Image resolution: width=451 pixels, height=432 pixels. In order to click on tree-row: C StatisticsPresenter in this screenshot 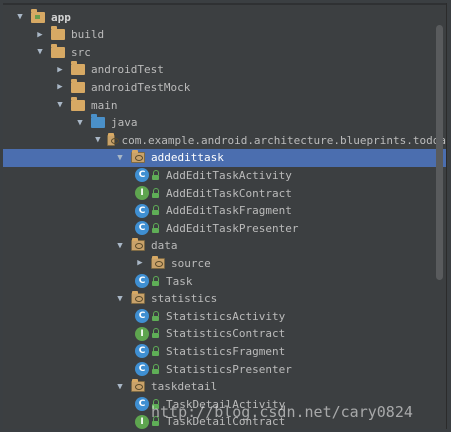, I will do `click(224, 369)`.